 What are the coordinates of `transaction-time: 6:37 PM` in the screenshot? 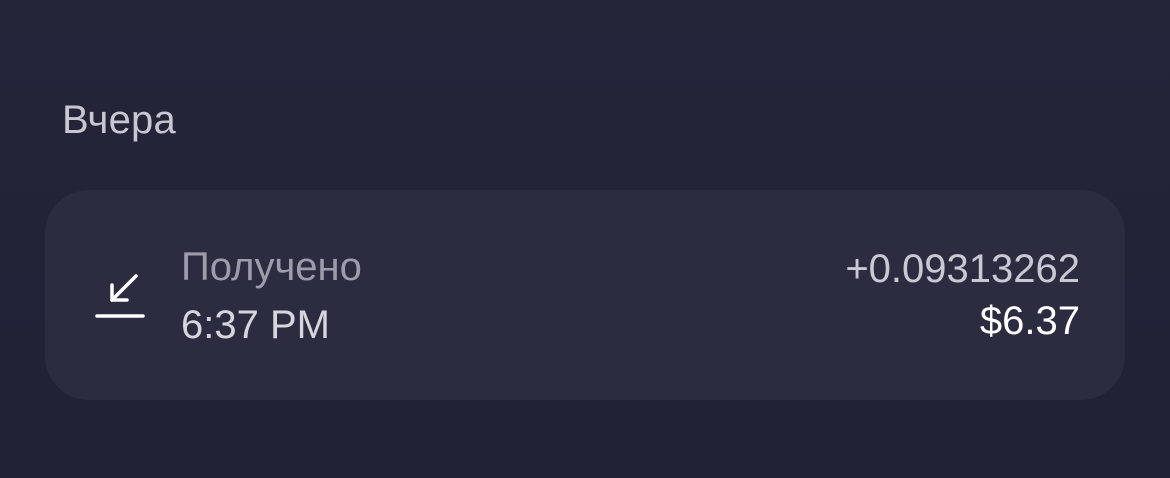 It's located at (255, 325).